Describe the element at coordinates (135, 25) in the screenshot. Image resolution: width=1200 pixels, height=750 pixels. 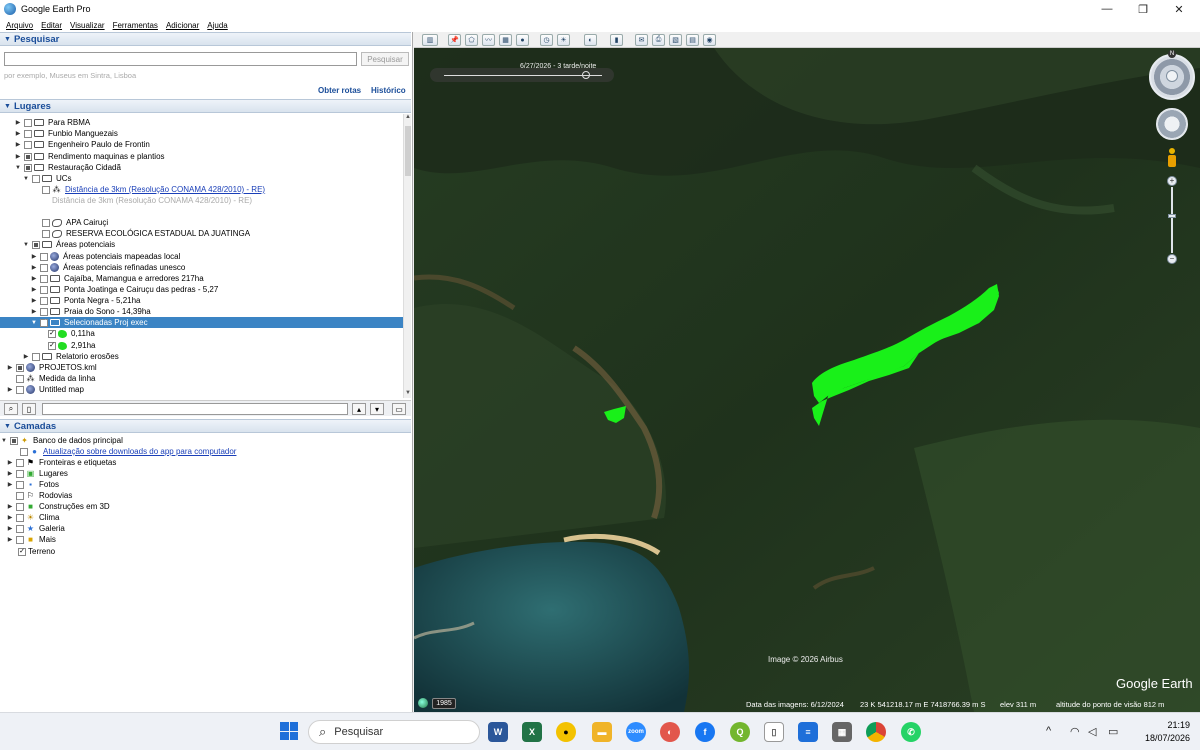
I see `menu-ferramentas: Ferramentas` at that location.